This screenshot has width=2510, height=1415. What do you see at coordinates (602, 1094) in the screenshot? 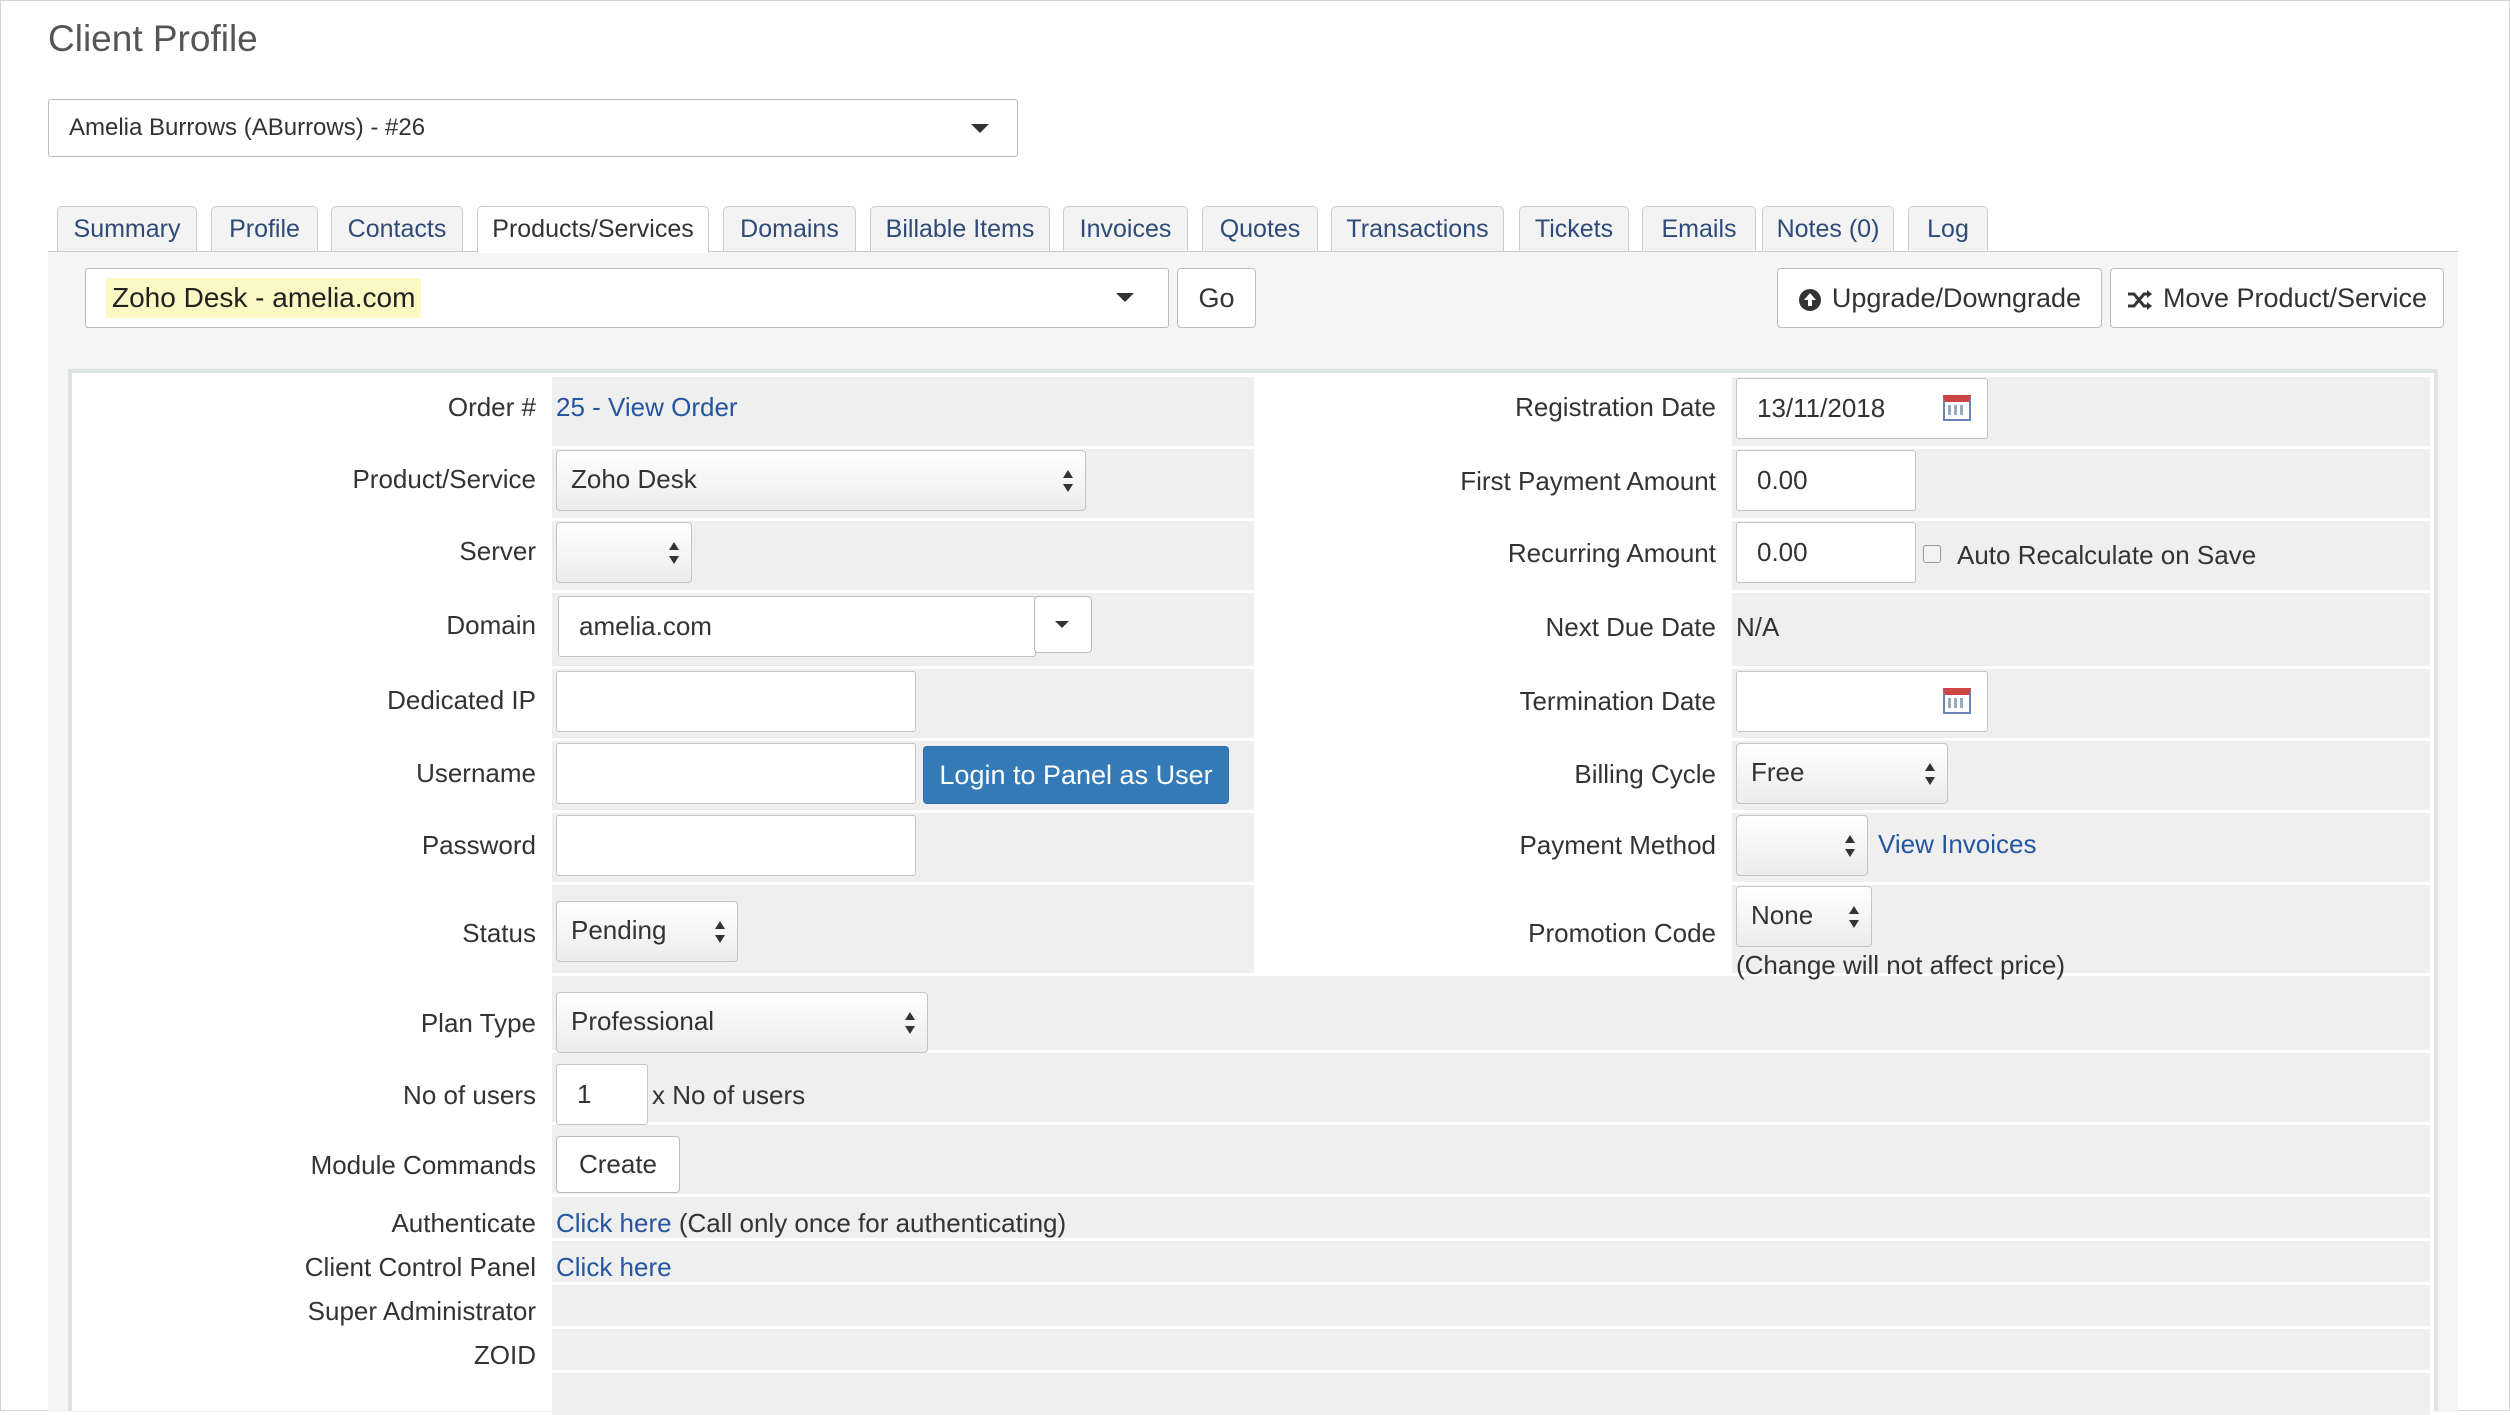
I see `no-of-users-input: 1` at bounding box center [602, 1094].